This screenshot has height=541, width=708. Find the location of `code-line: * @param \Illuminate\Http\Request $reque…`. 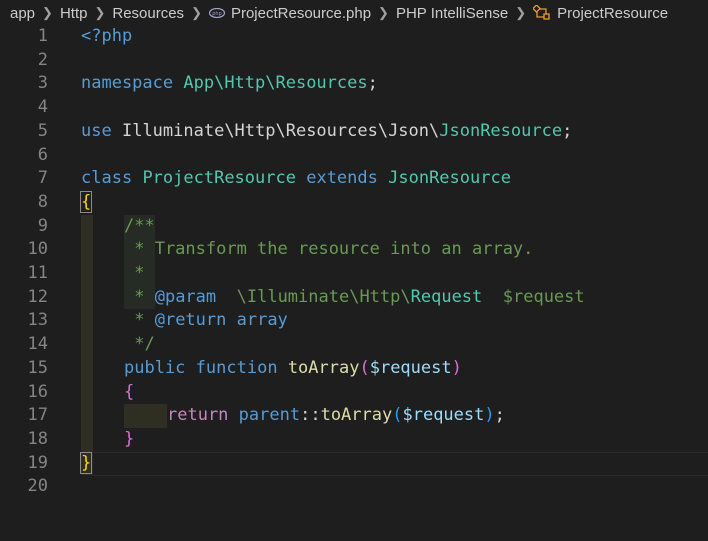

code-line: * @param \Illuminate\Http\Request $reque… is located at coordinates (354, 296).